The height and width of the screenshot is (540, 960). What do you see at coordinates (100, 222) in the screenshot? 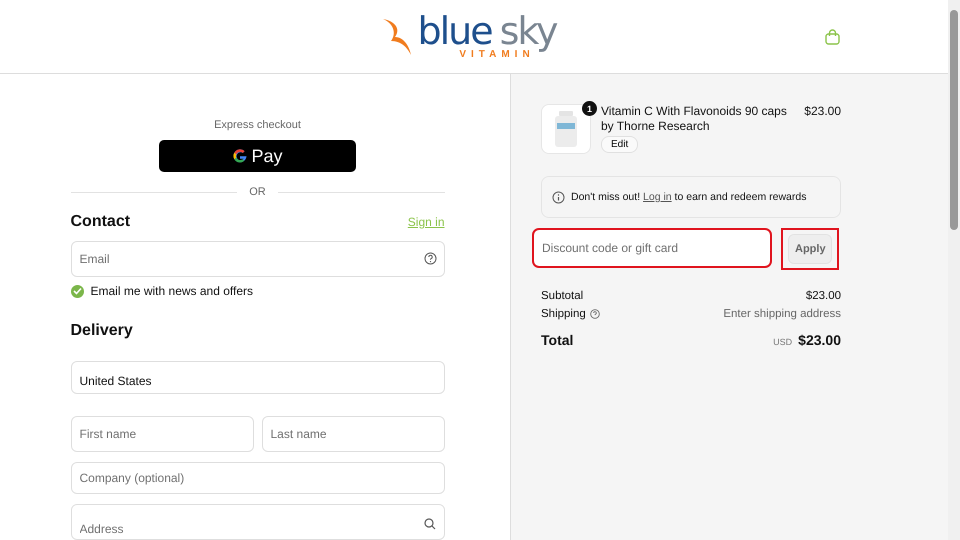
I see `section-title: Contact` at bounding box center [100, 222].